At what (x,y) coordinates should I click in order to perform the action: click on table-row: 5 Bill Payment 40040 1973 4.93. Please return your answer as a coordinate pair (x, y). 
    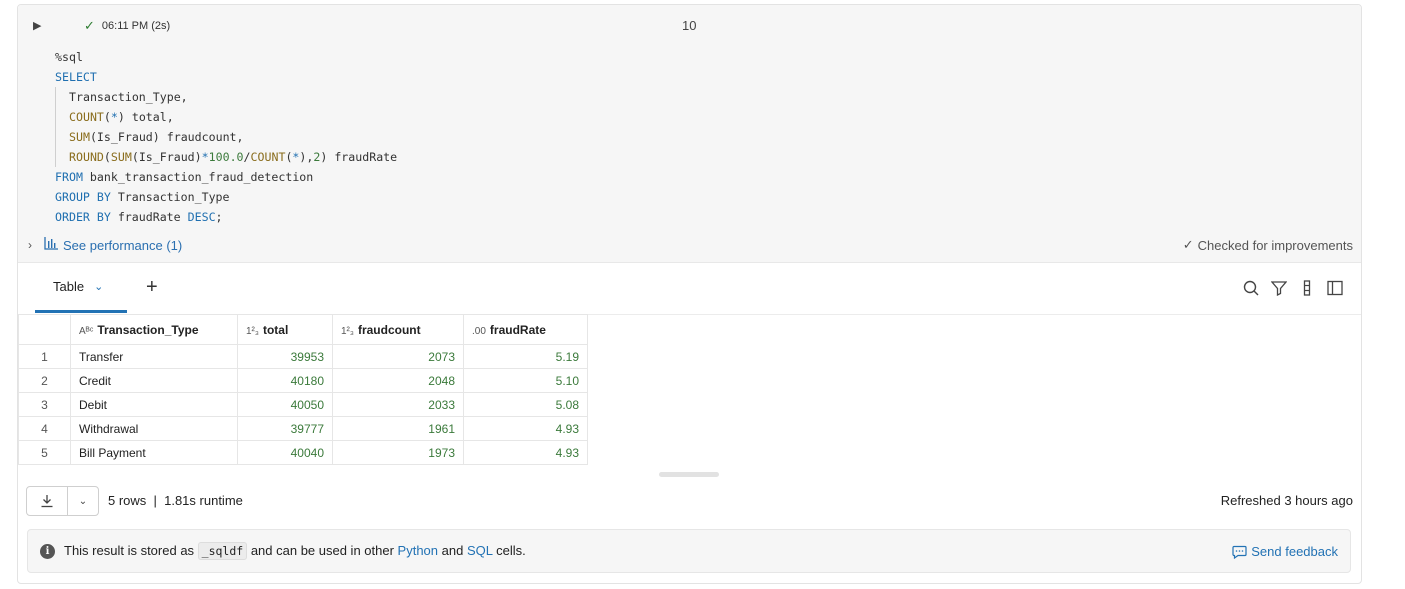
    Looking at the image, I should click on (303, 452).